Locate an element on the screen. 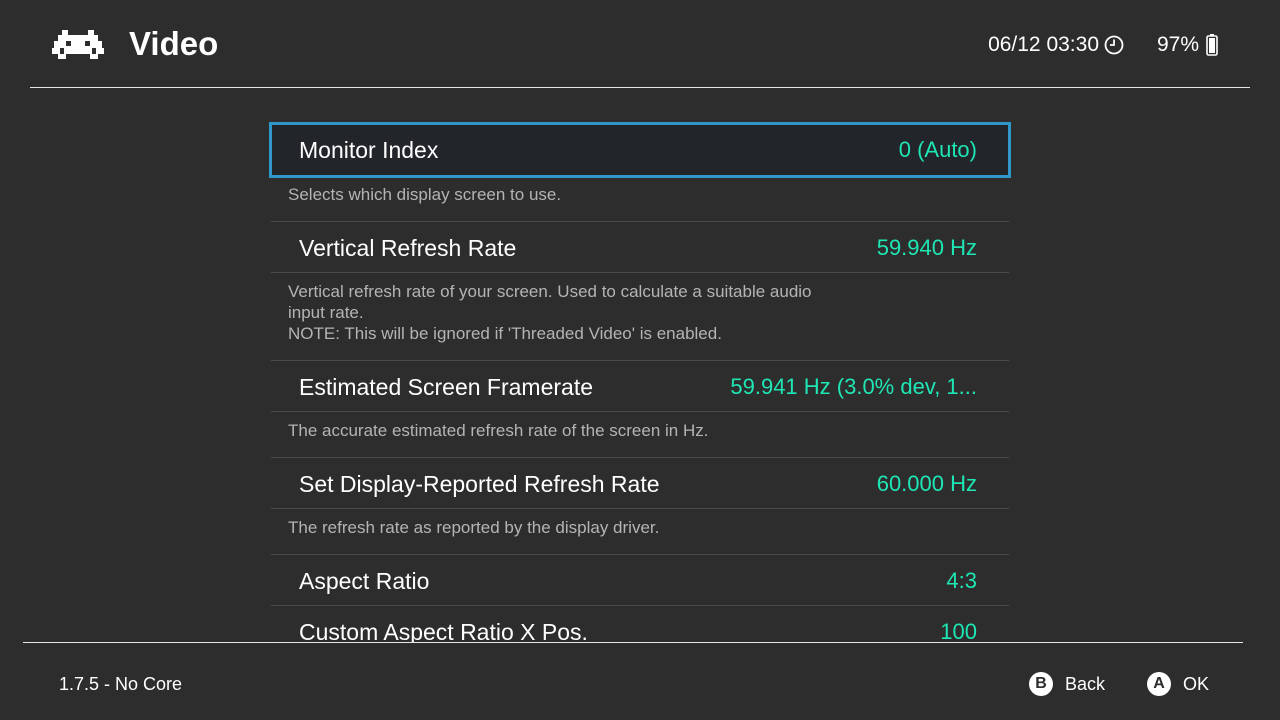 The width and height of the screenshot is (1280, 720). footer-divider is located at coordinates (633, 642).